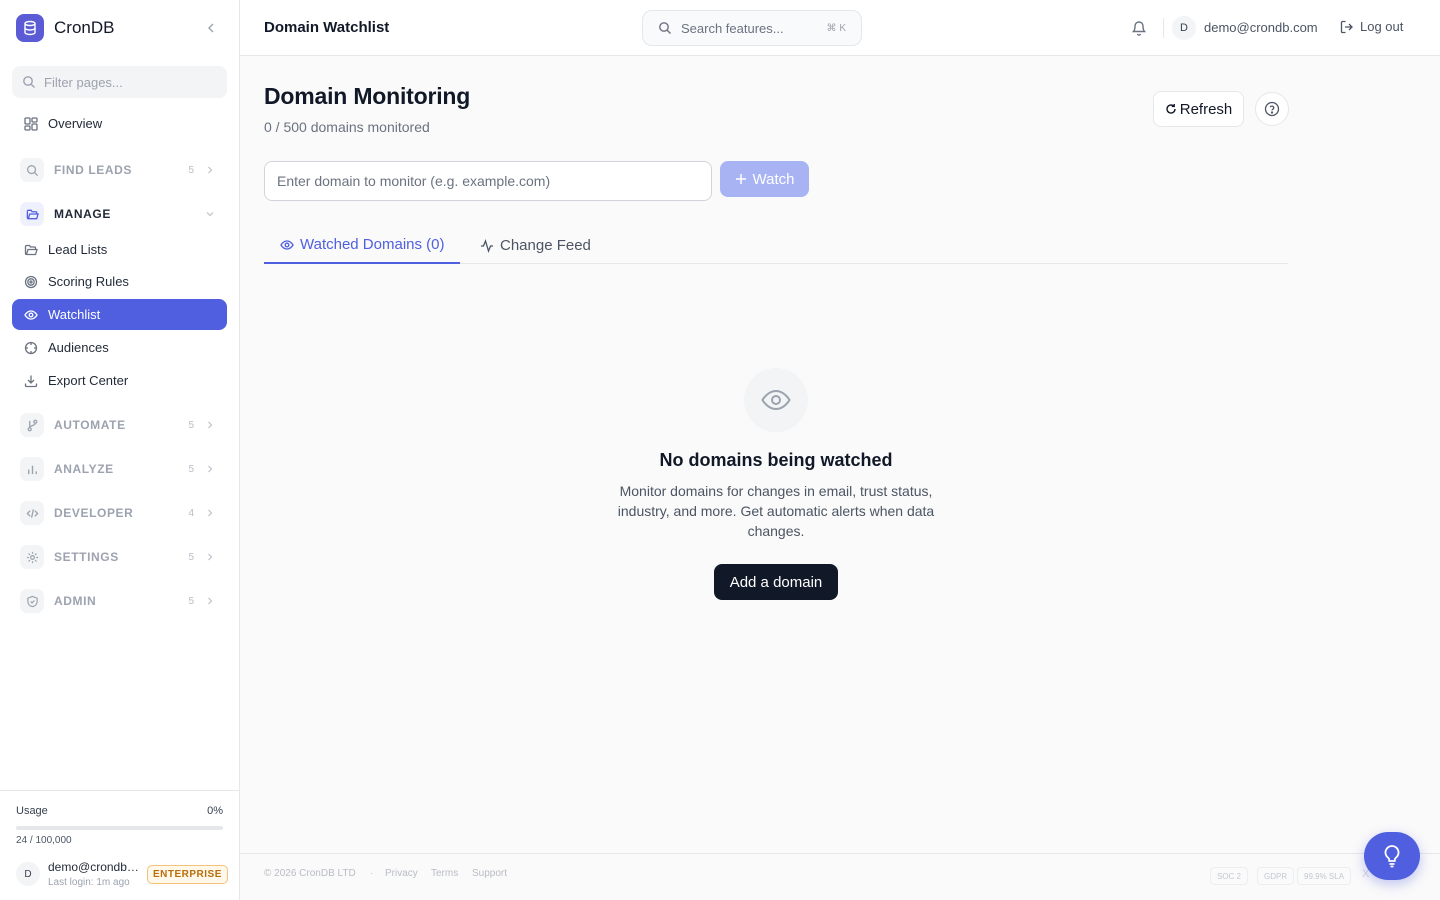 This screenshot has height=900, width=1440. I want to click on sidebar-item-label: Lead Lists, so click(78, 249).